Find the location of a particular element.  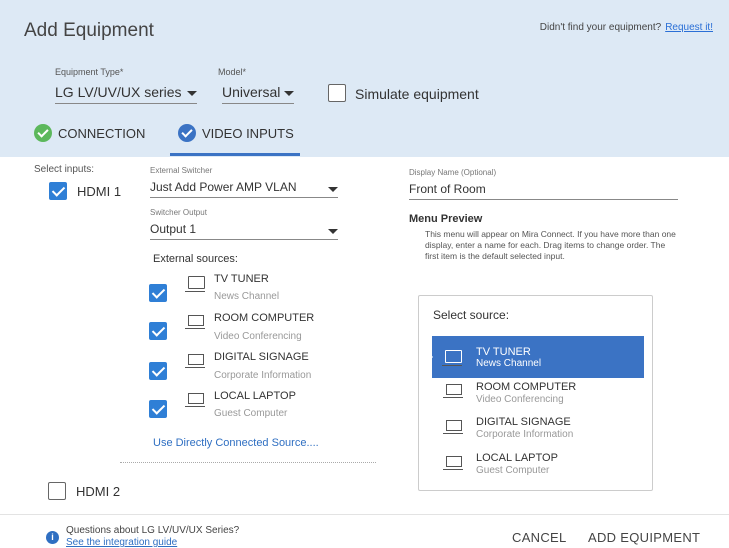

external-switcher-select: Just Add Power AMP VLAN is located at coordinates (244, 189).